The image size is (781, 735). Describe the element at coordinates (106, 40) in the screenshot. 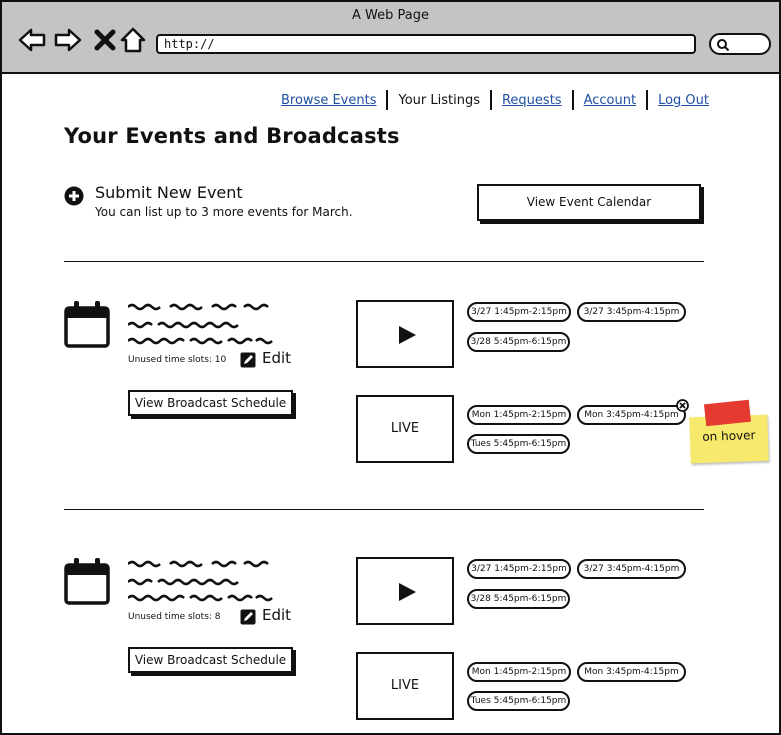

I see `stop-icon` at that location.